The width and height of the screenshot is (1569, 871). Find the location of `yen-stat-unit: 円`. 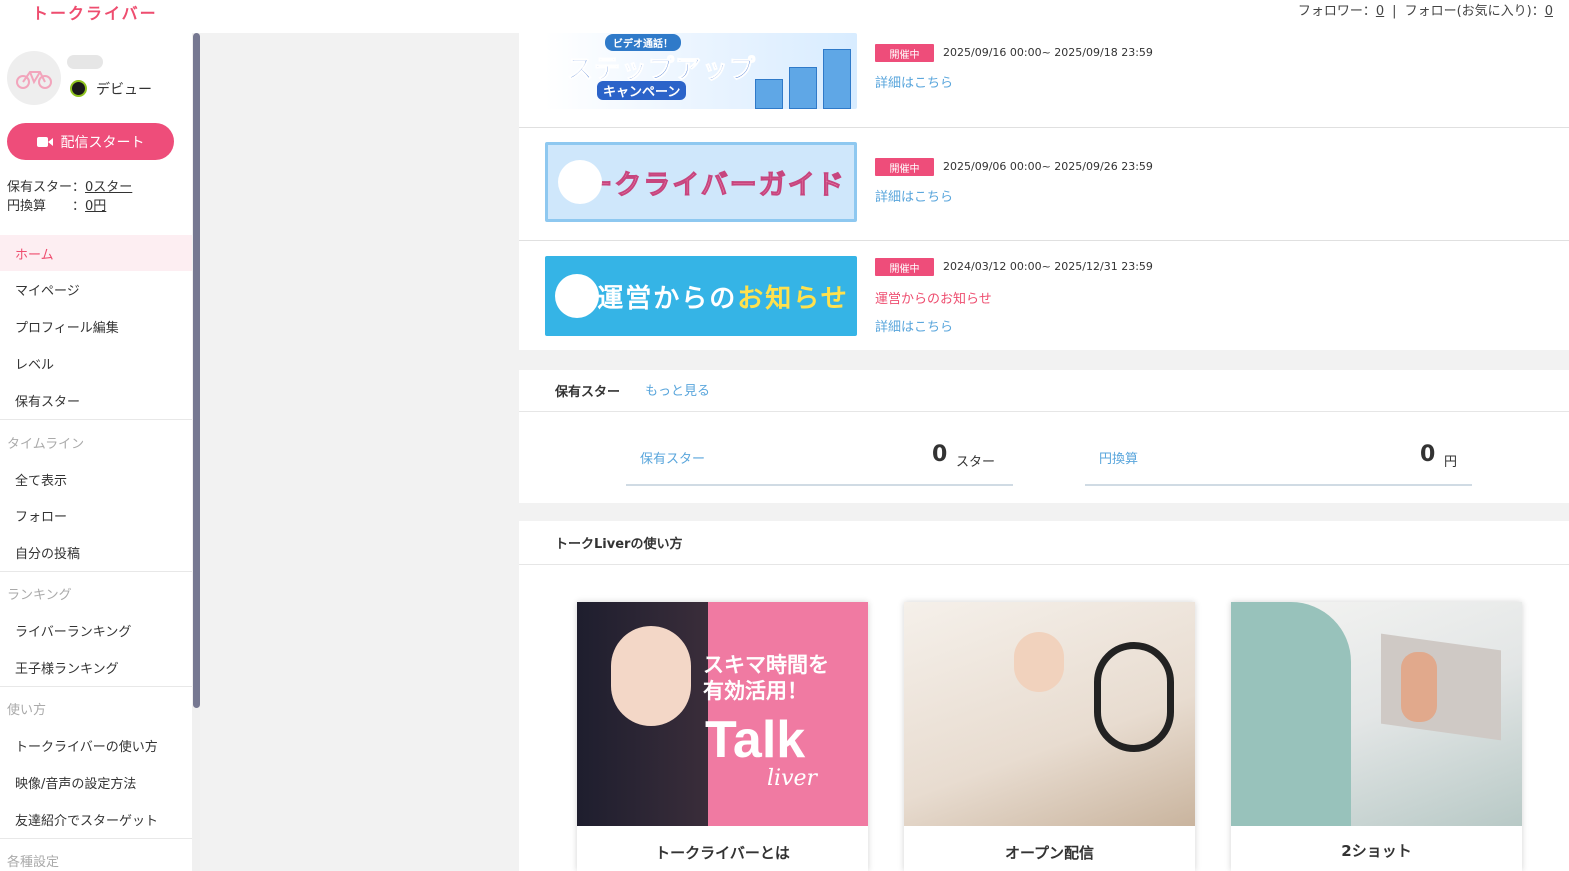

yen-stat-unit: 円 is located at coordinates (1451, 462).